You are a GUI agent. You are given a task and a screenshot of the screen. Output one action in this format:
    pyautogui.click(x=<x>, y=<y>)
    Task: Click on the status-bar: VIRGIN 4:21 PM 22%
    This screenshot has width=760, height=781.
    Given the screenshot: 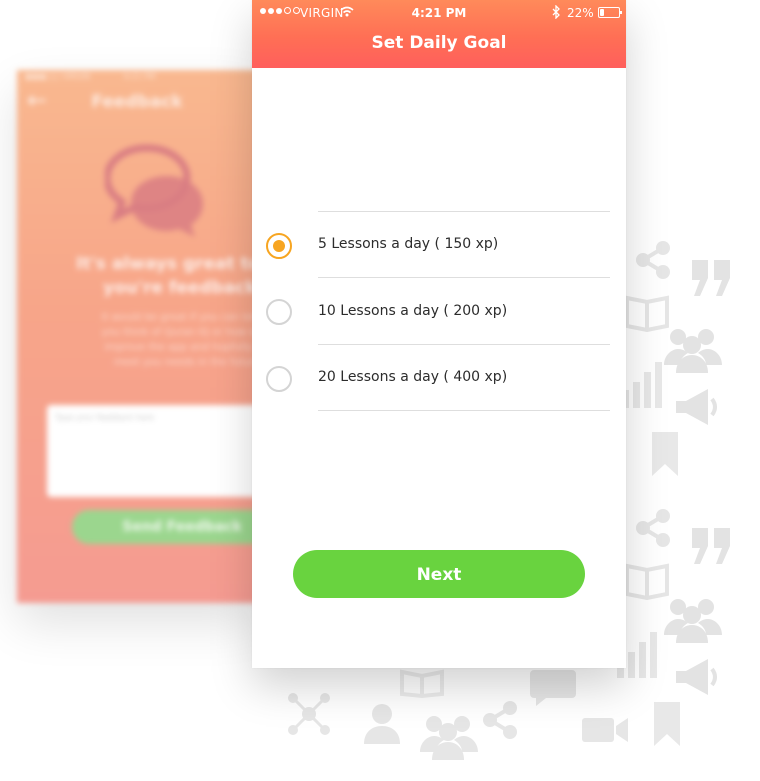 What is the action you would take?
    pyautogui.click(x=439, y=13)
    